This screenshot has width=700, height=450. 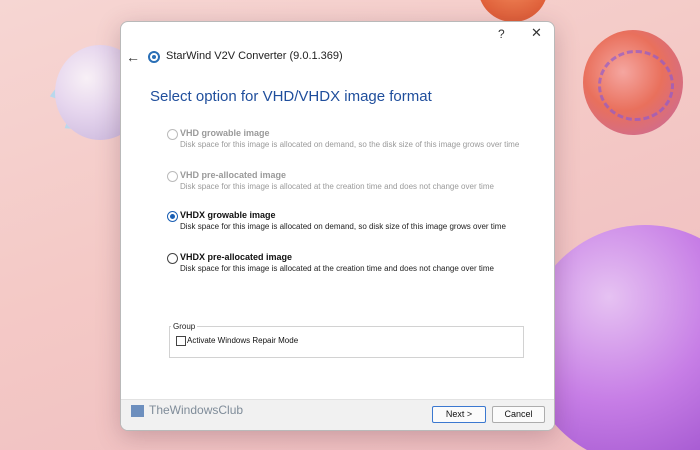 What do you see at coordinates (181, 341) in the screenshot?
I see `repair-mode-checkbox` at bounding box center [181, 341].